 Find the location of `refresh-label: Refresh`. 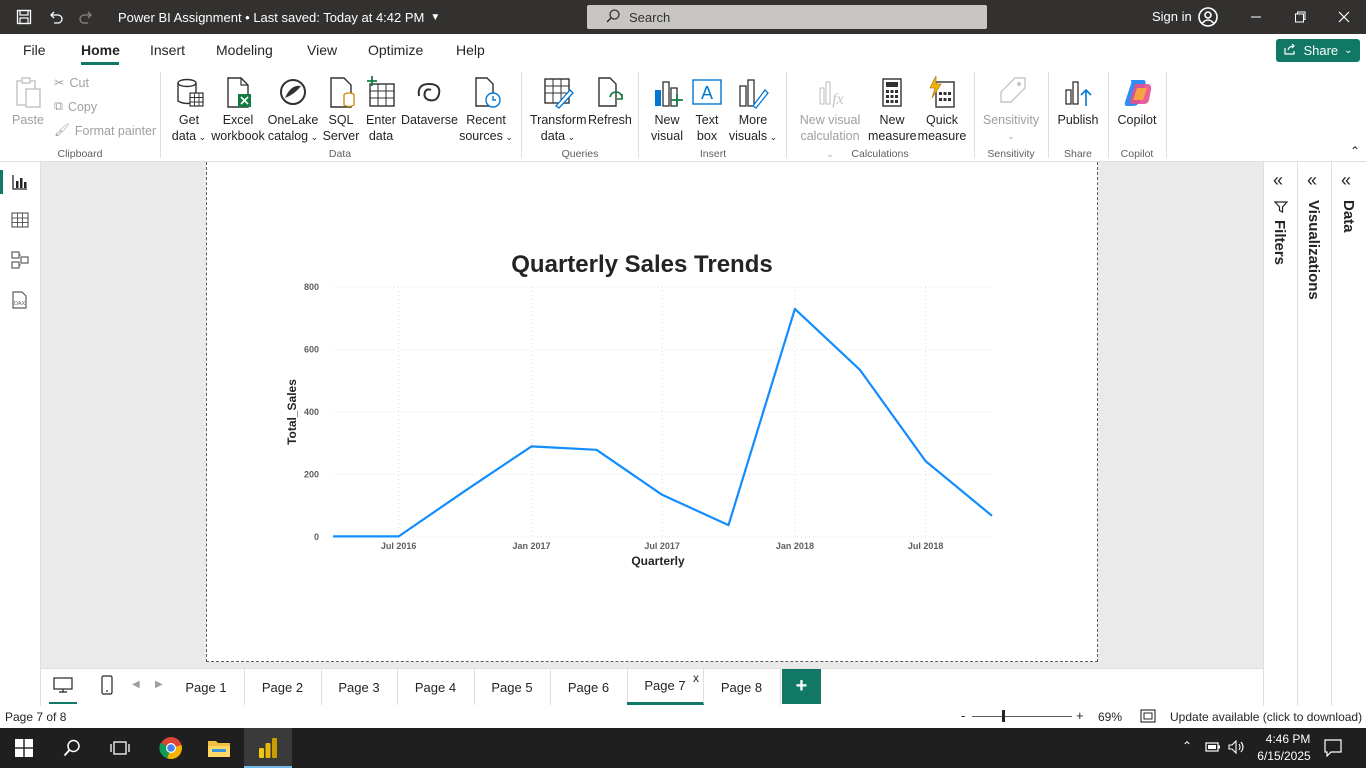

refresh-label: Refresh is located at coordinates (610, 120).